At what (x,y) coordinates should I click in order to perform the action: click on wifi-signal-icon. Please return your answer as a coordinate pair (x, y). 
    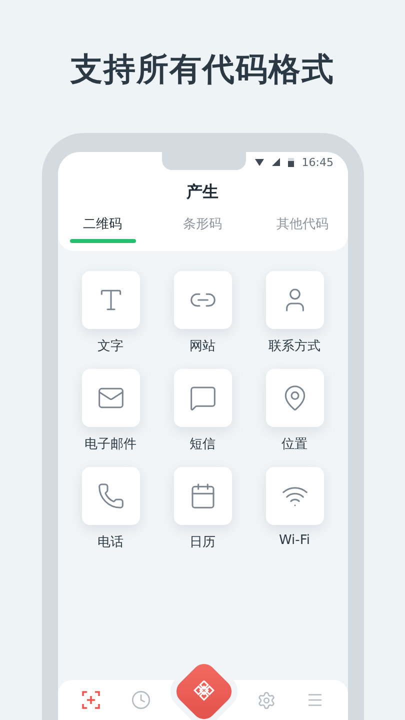
    Looking at the image, I should click on (259, 162).